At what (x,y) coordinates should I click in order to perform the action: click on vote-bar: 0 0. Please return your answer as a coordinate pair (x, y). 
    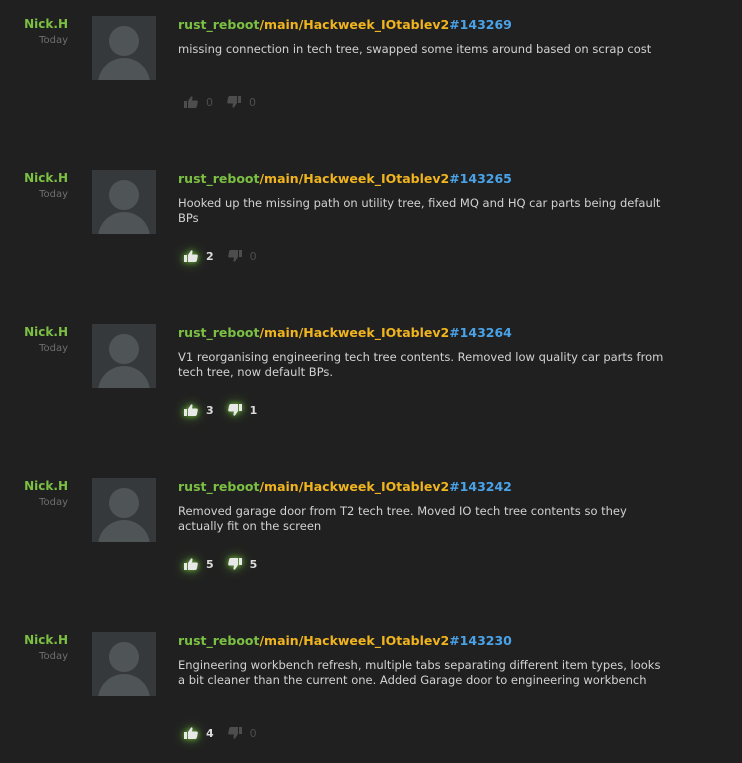
    Looking at the image, I should click on (227, 102).